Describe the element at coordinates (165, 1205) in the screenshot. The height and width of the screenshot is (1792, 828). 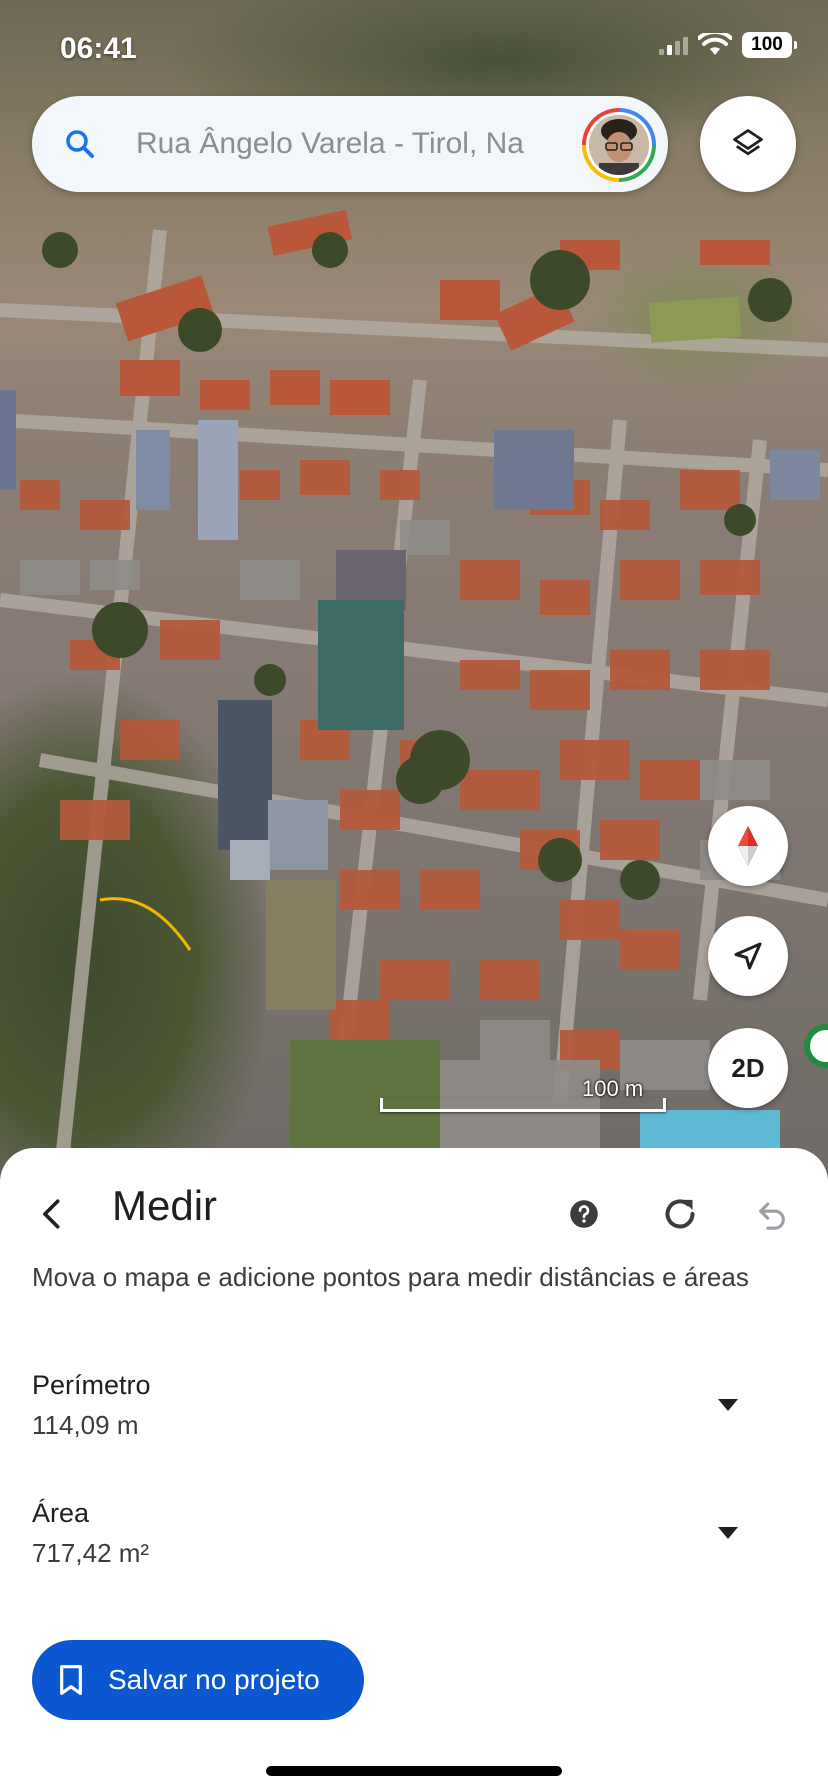
I see `page-title: Medir` at that location.